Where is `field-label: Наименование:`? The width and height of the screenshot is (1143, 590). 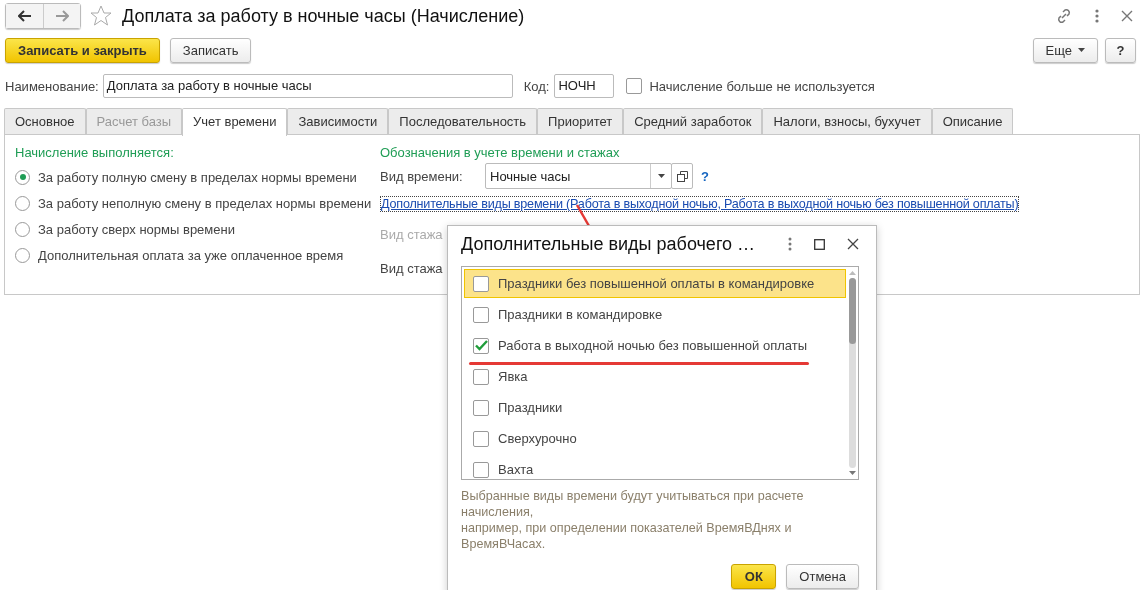
field-label: Наименование: is located at coordinates (52, 86).